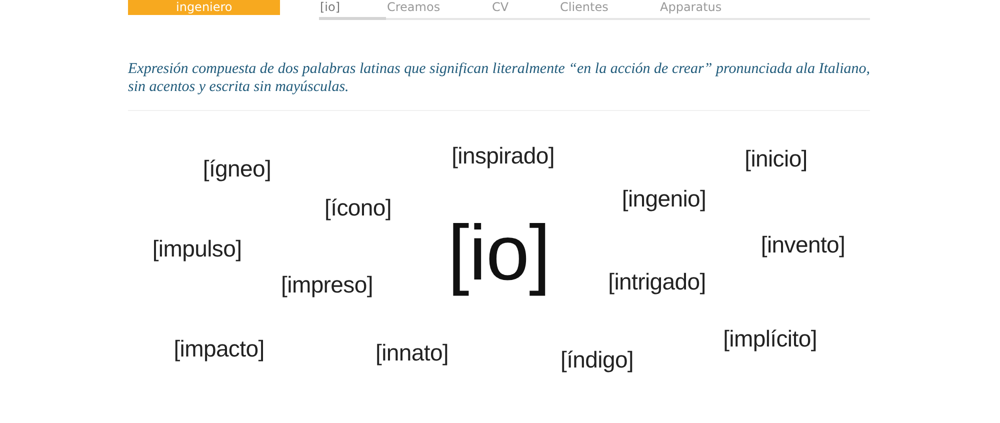  What do you see at coordinates (499, 253) in the screenshot?
I see `logo-word: [io]` at bounding box center [499, 253].